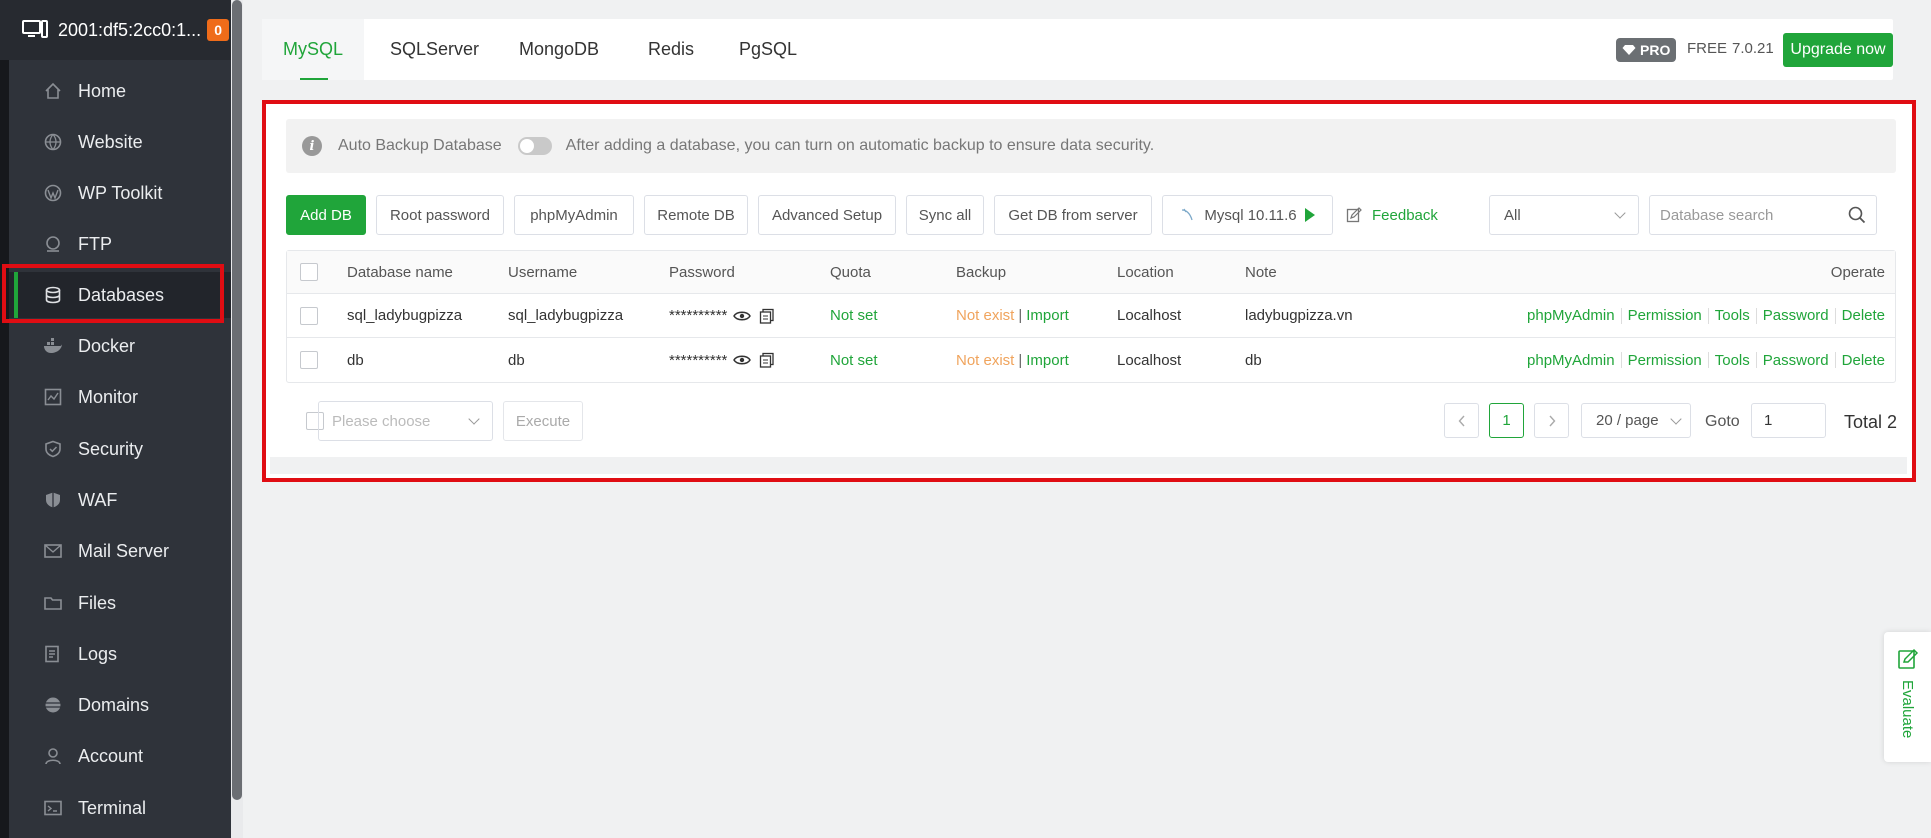 This screenshot has width=1931, height=838. Describe the element at coordinates (420, 145) in the screenshot. I see `auto-backup-title: Auto Backup Database` at that location.